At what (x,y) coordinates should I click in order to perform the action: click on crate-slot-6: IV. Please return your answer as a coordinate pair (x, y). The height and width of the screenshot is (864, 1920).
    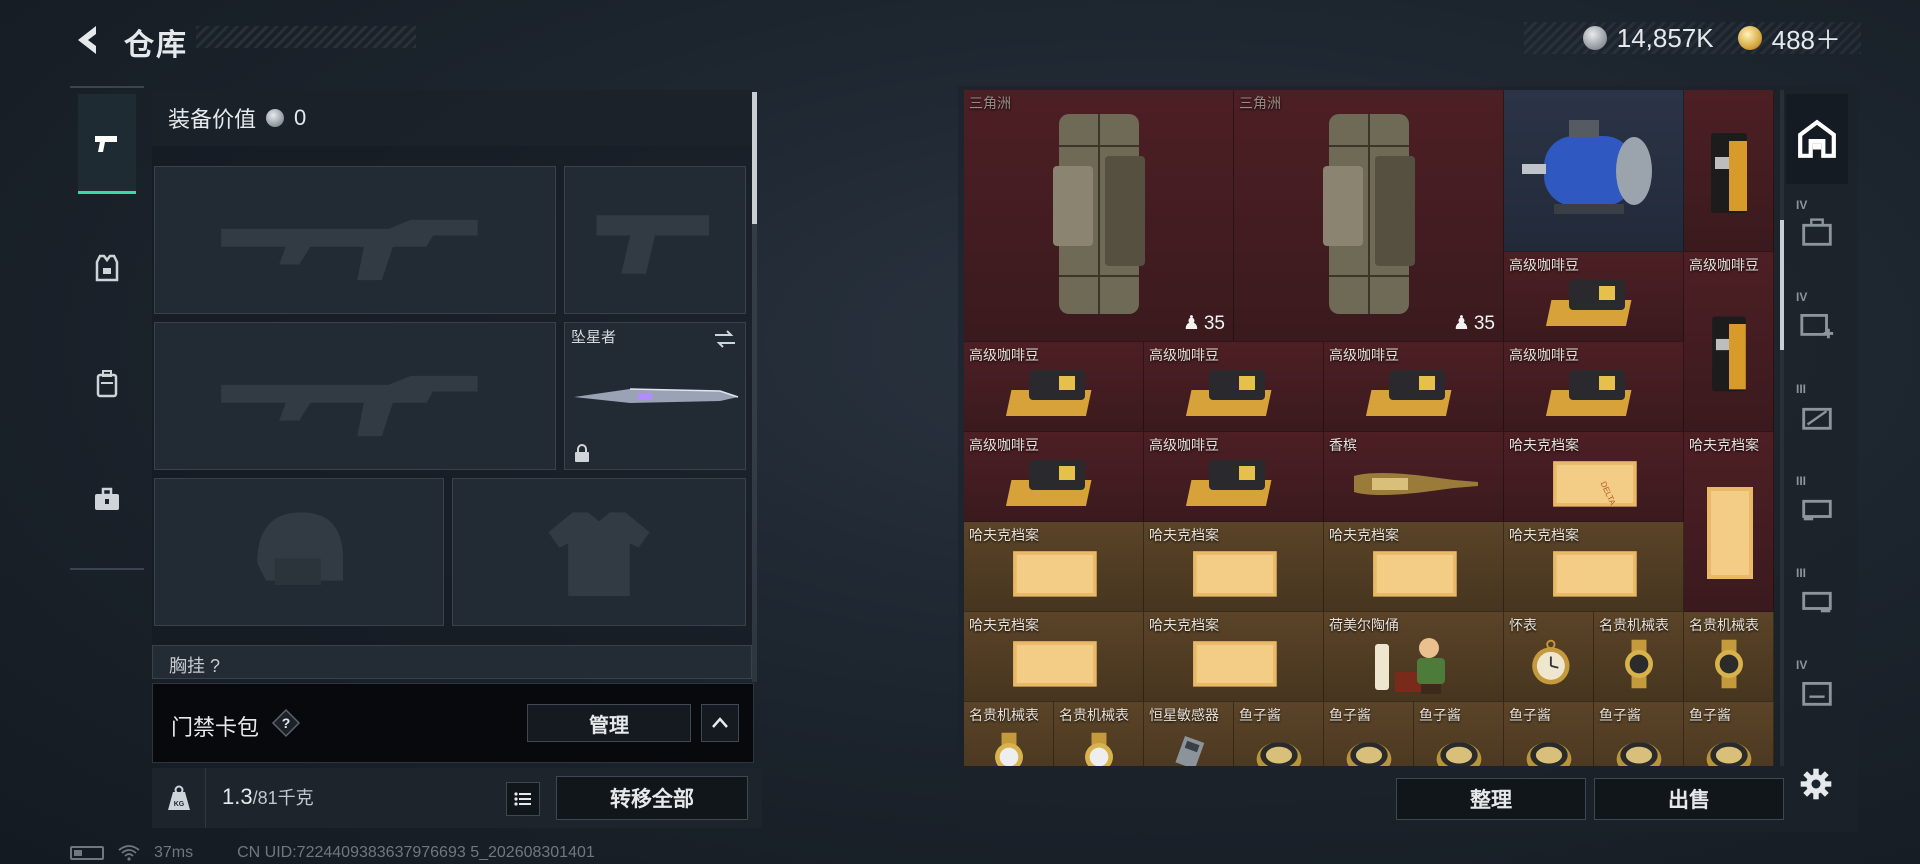
    Looking at the image, I should click on (1817, 691).